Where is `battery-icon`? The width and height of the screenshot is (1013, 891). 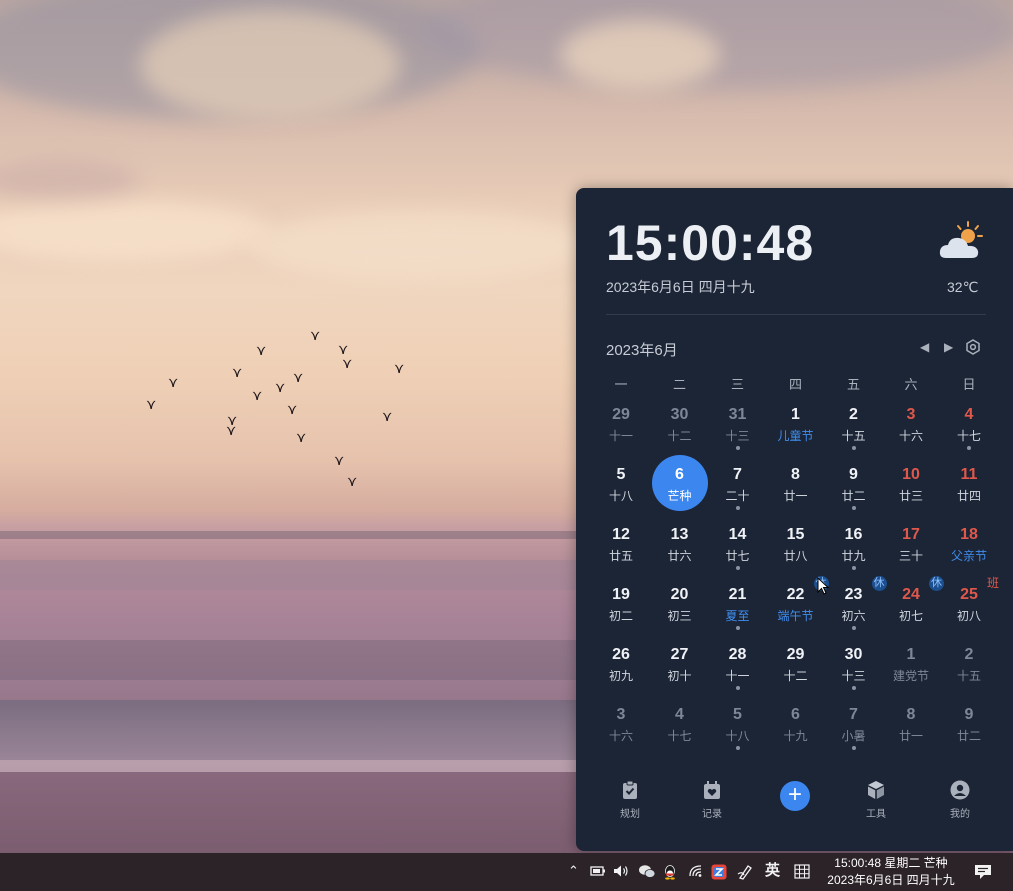 battery-icon is located at coordinates (598, 871).